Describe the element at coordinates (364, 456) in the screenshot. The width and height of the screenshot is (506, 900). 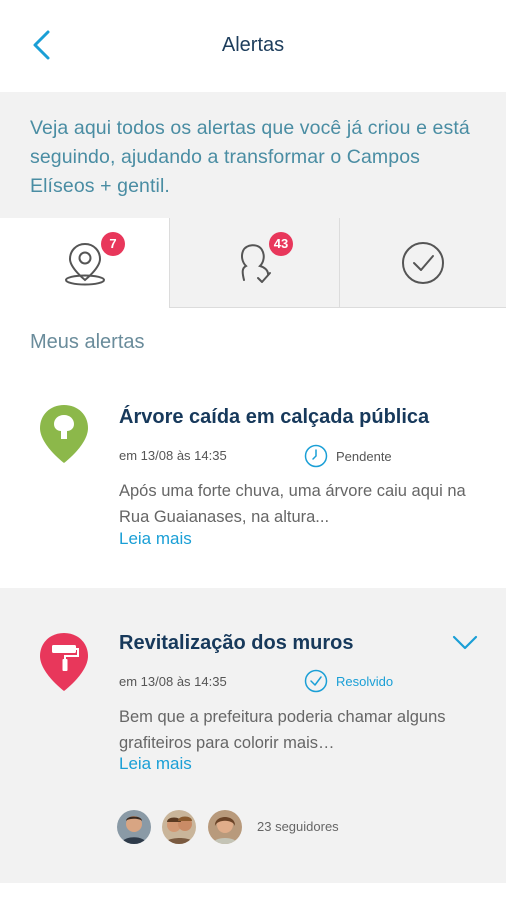
I see `status-text: Pendente` at that location.